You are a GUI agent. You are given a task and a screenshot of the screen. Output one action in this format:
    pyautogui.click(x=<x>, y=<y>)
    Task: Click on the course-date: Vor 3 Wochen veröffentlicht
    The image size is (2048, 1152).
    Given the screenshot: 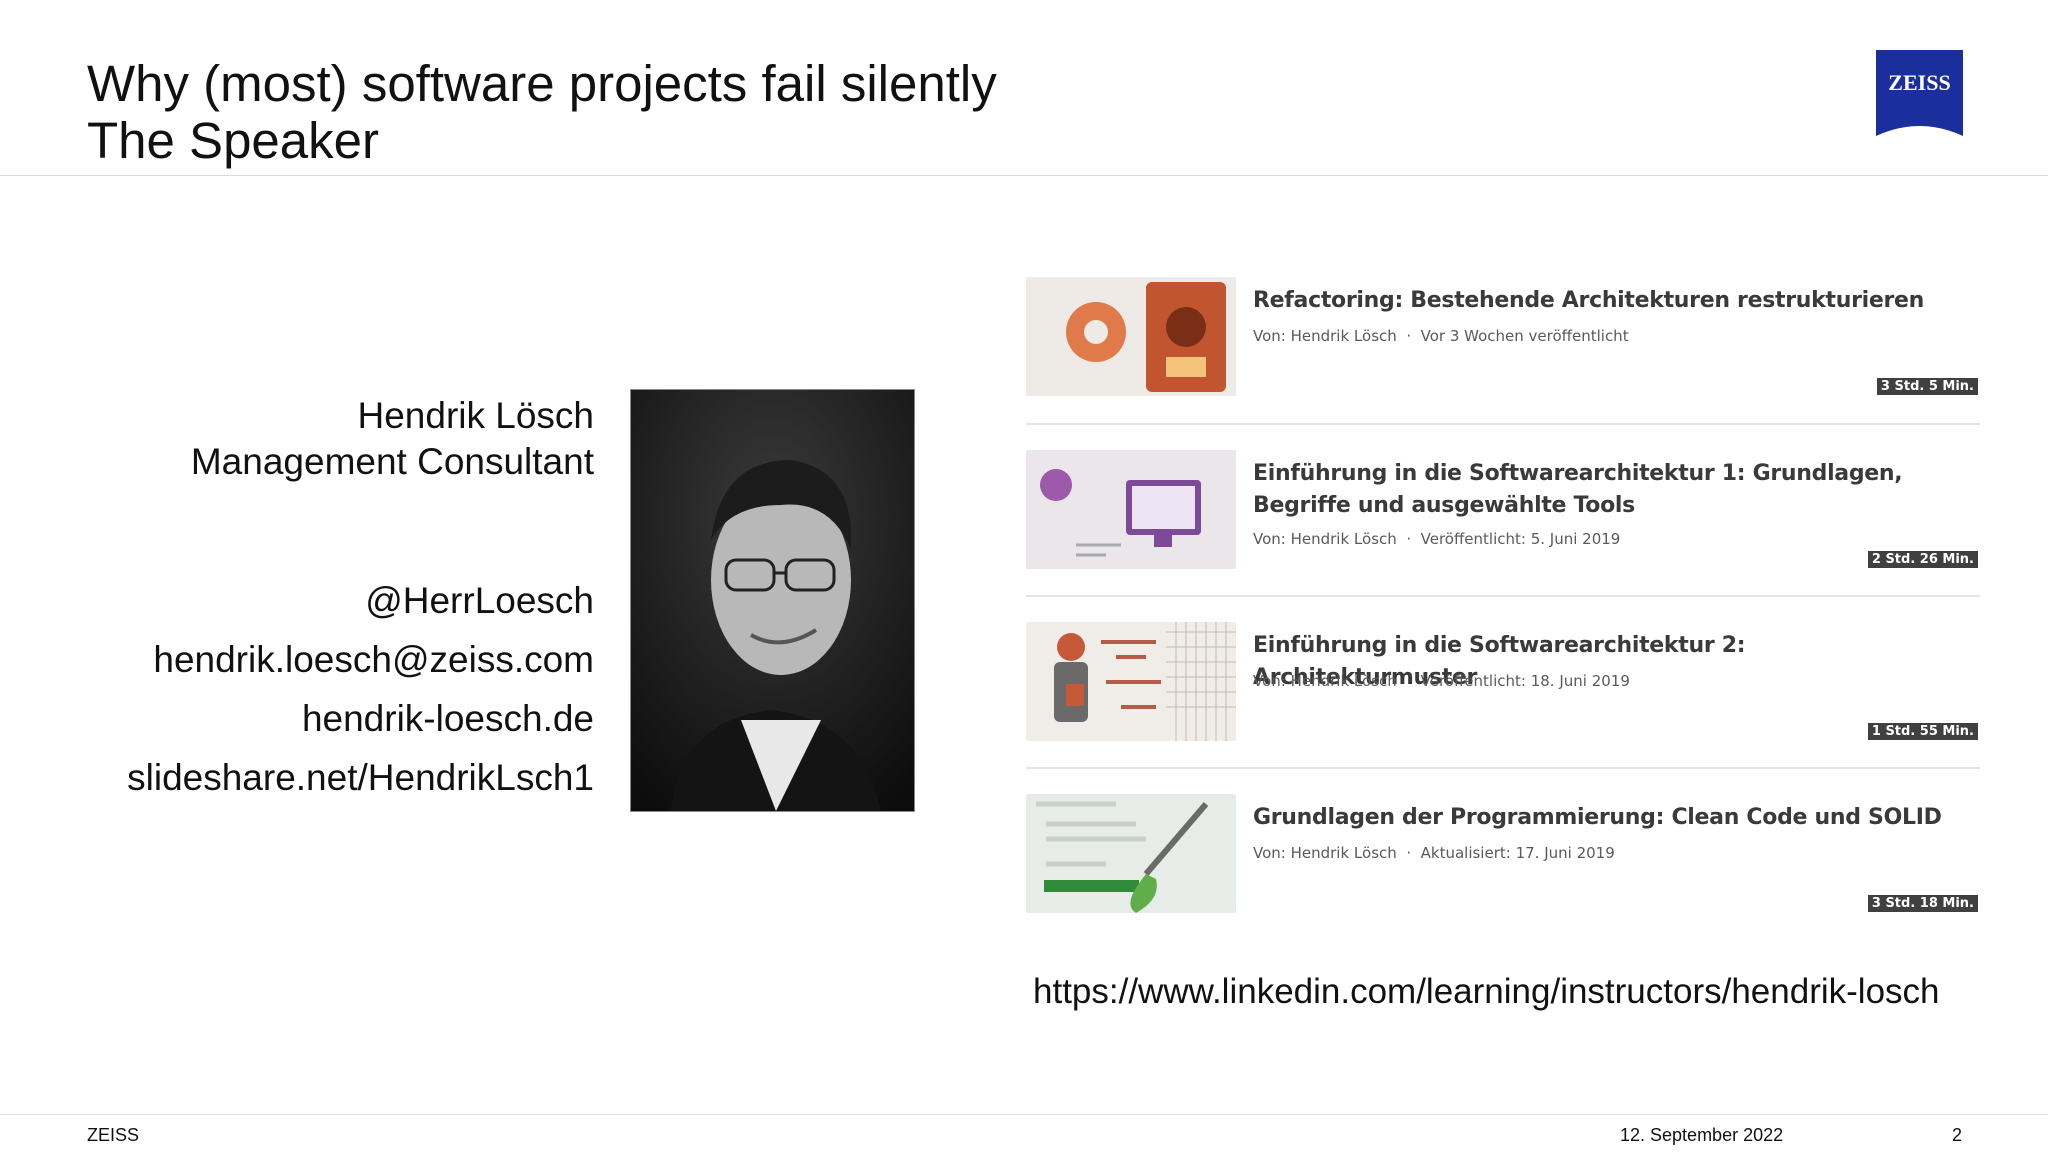 What is the action you would take?
    pyautogui.click(x=1524, y=336)
    